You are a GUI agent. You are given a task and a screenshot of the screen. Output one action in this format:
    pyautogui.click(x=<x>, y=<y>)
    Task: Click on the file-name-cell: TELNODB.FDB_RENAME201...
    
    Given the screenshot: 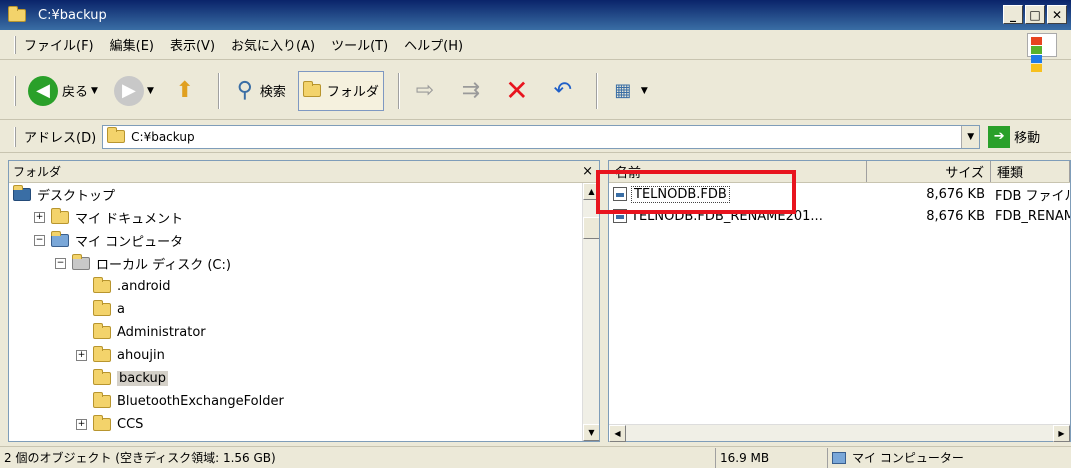 What is the action you would take?
    pyautogui.click(x=738, y=216)
    